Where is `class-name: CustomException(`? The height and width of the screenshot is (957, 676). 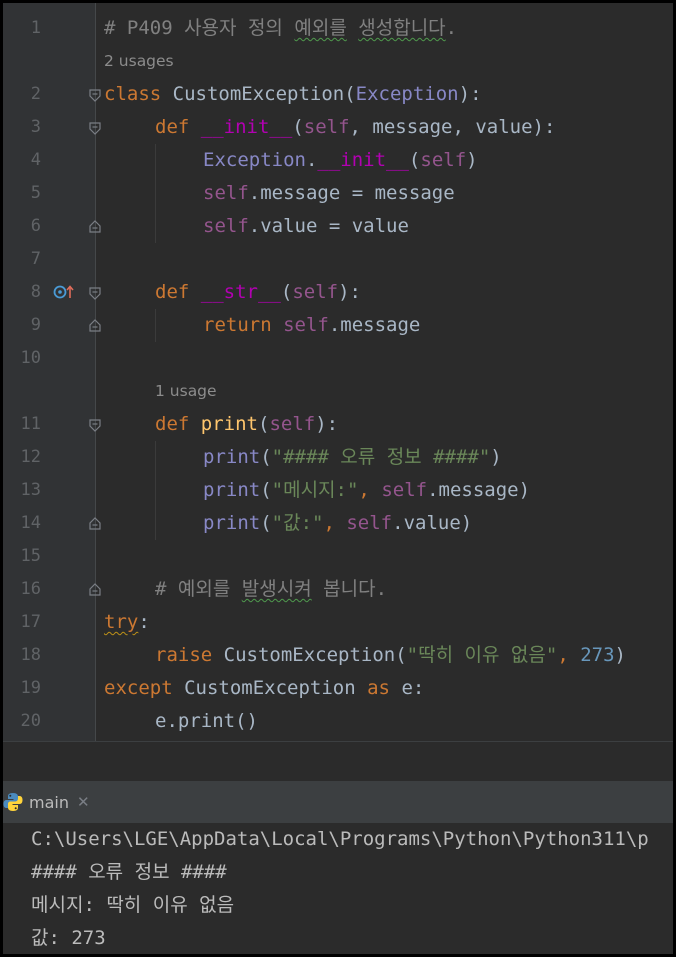 class-name: CustomException( is located at coordinates (258, 94).